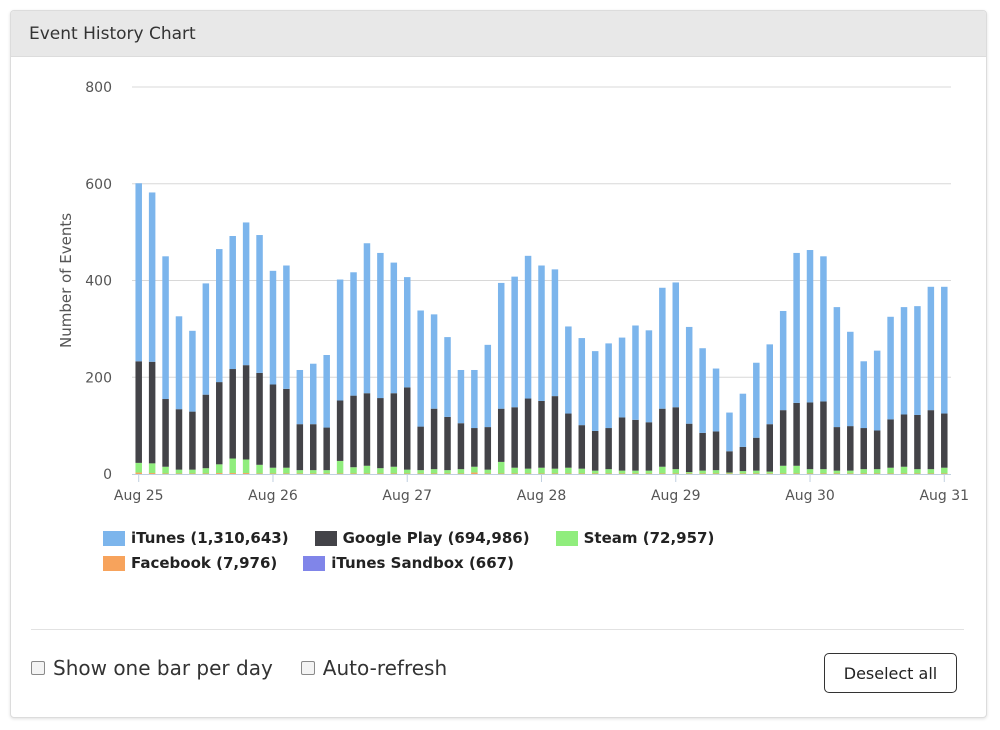  I want to click on deselect-all-button: Deselect all, so click(890, 673).